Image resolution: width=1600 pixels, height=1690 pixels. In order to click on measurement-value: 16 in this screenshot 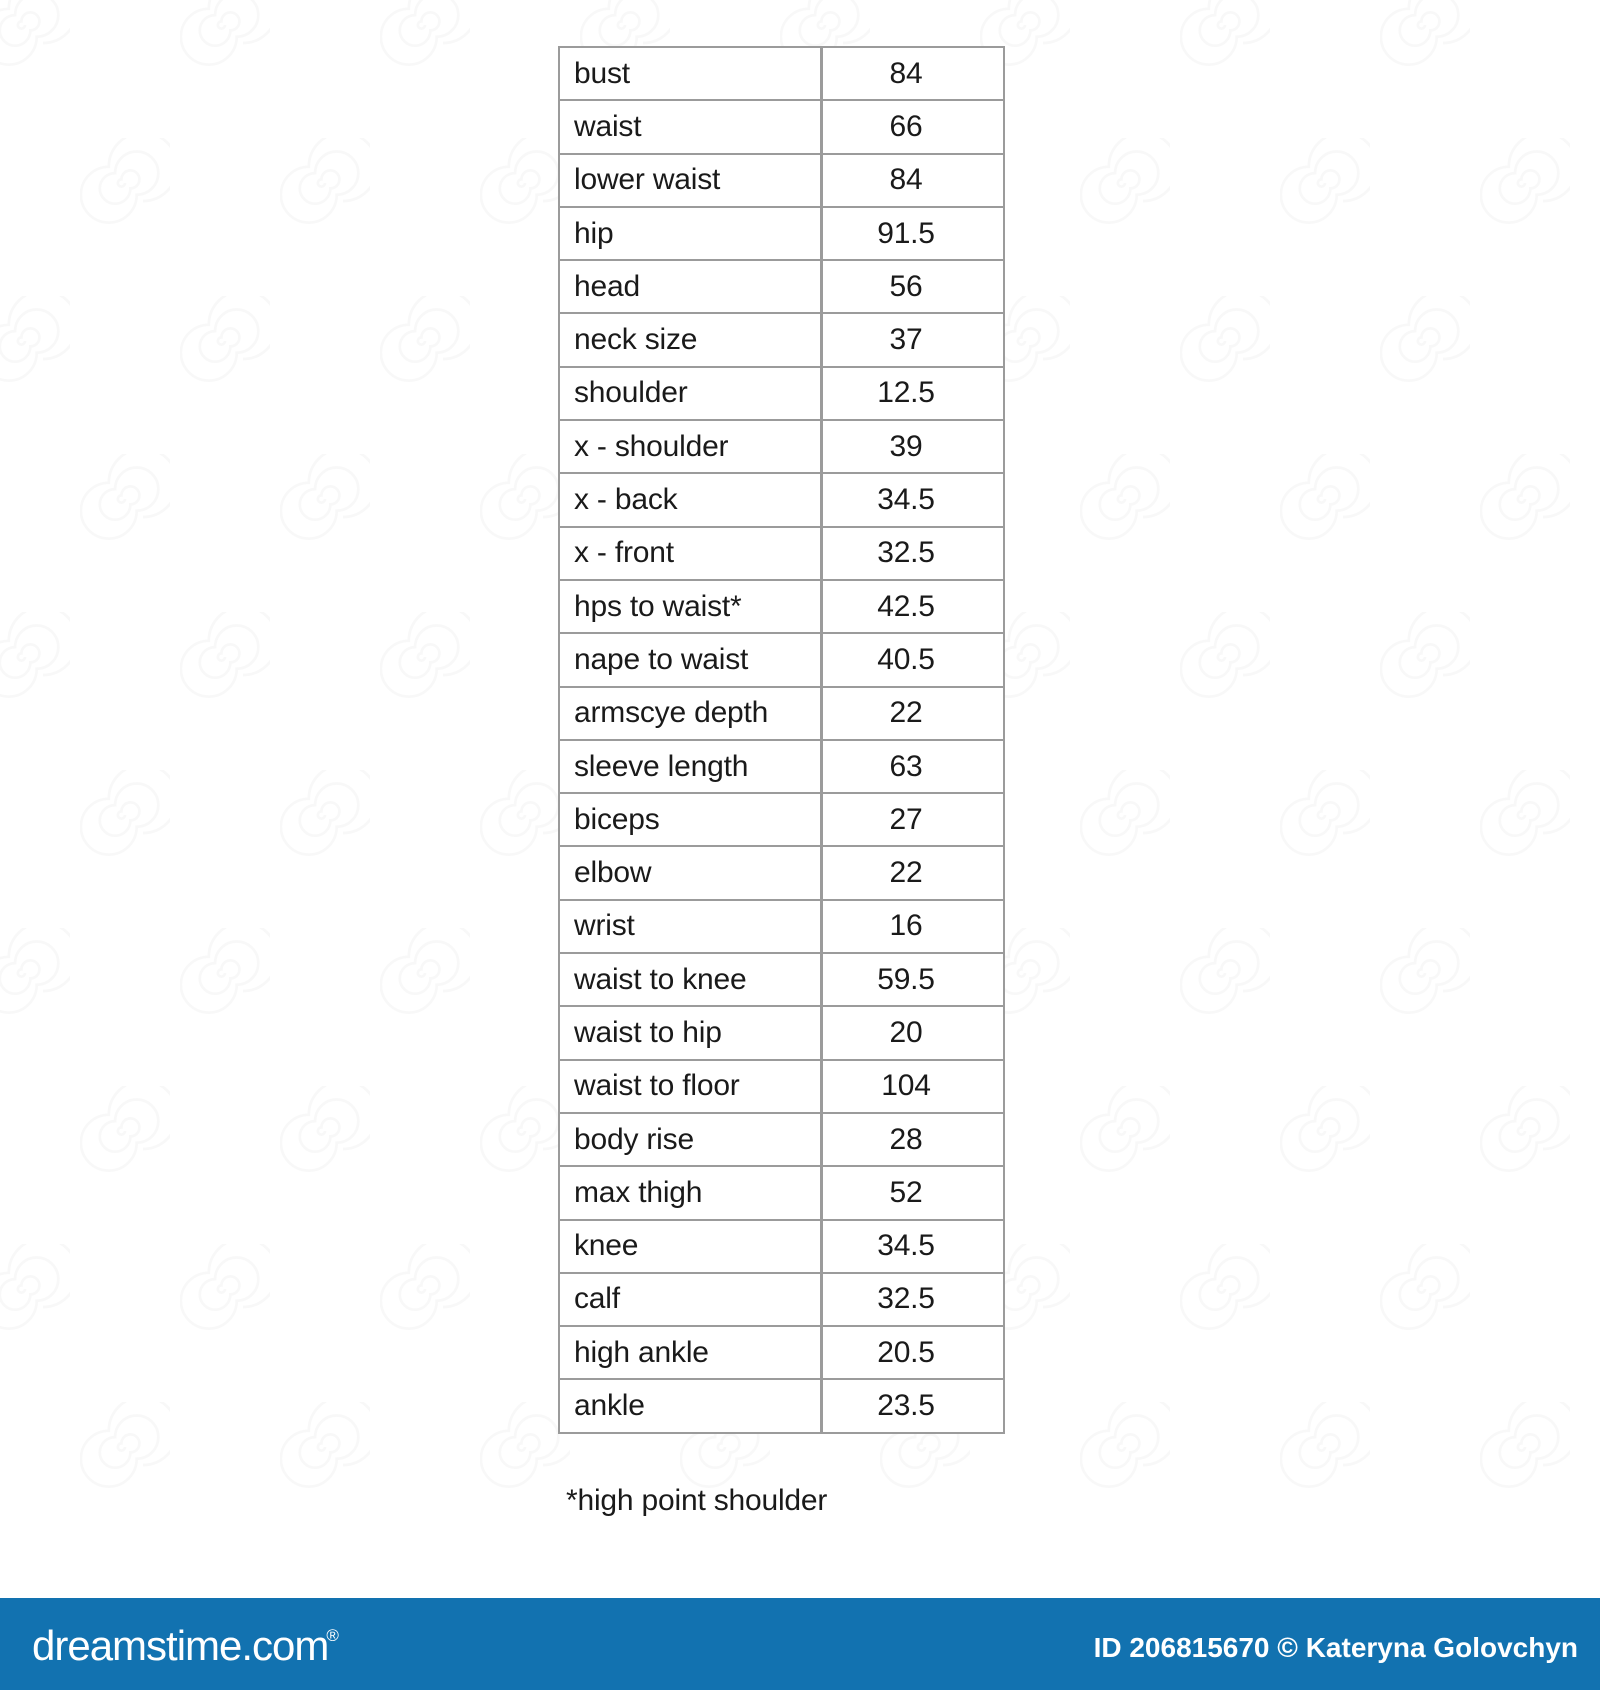, I will do `click(913, 926)`.